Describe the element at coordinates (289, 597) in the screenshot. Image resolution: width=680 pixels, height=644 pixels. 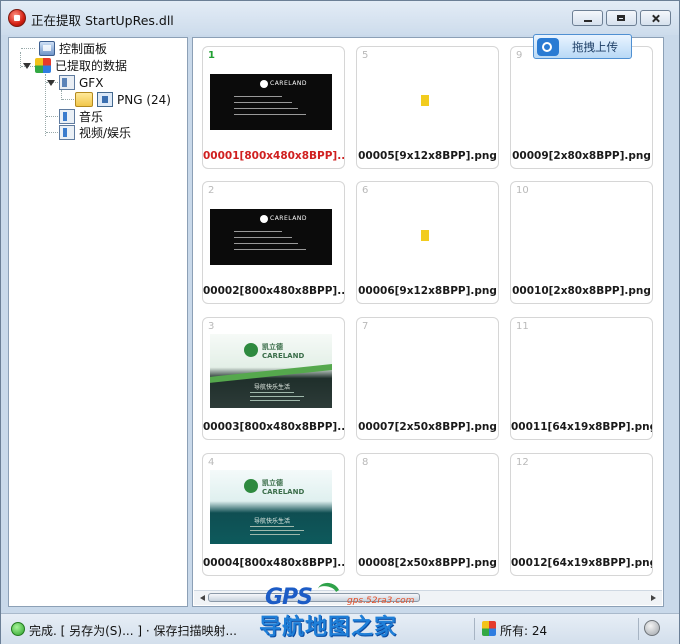
I see `watermark-logo: GPS` at that location.